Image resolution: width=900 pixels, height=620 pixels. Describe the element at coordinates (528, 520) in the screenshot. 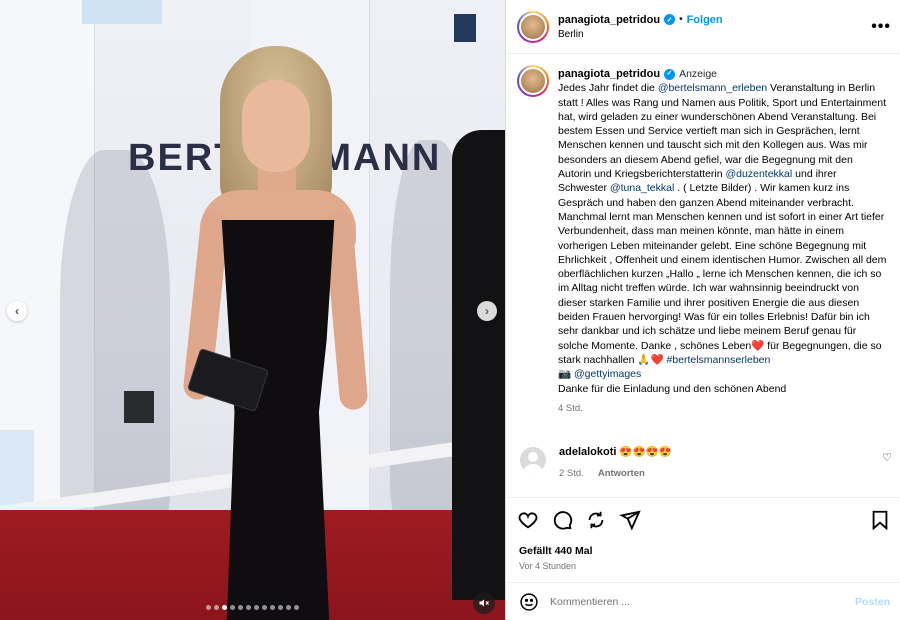

I see `heart-icon` at that location.